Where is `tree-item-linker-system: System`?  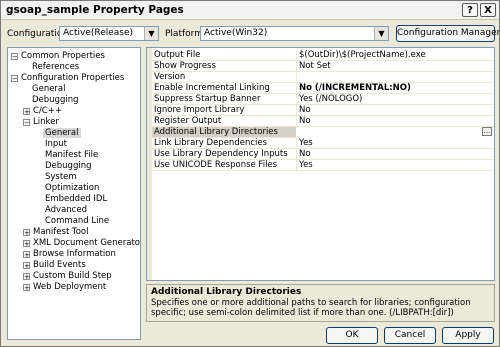
tree-item-linker-system: System is located at coordinates (61, 177).